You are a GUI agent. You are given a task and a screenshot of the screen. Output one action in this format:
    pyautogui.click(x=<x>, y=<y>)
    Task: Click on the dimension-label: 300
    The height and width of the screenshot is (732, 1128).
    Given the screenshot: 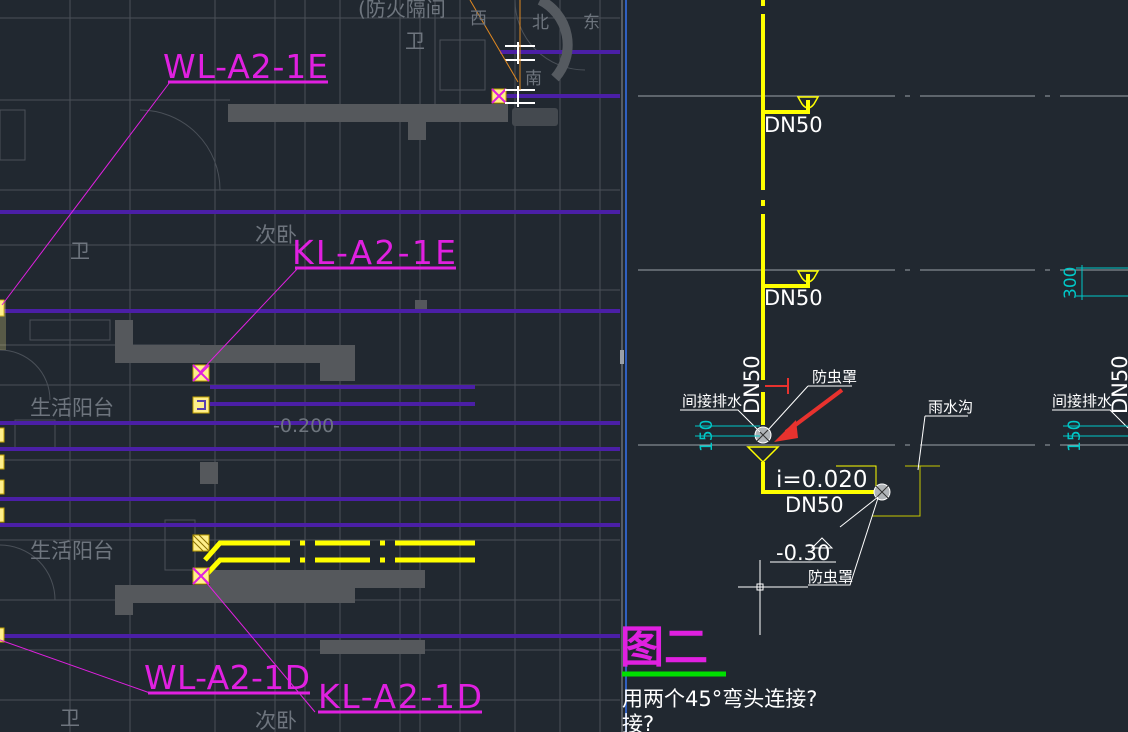 What is the action you would take?
    pyautogui.click(x=1071, y=283)
    